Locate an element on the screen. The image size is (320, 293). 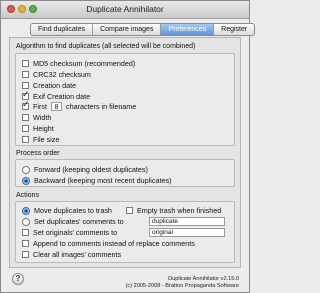
version-text: Duplicate Annihilator v2.15.0 is located at coordinates (203, 279).